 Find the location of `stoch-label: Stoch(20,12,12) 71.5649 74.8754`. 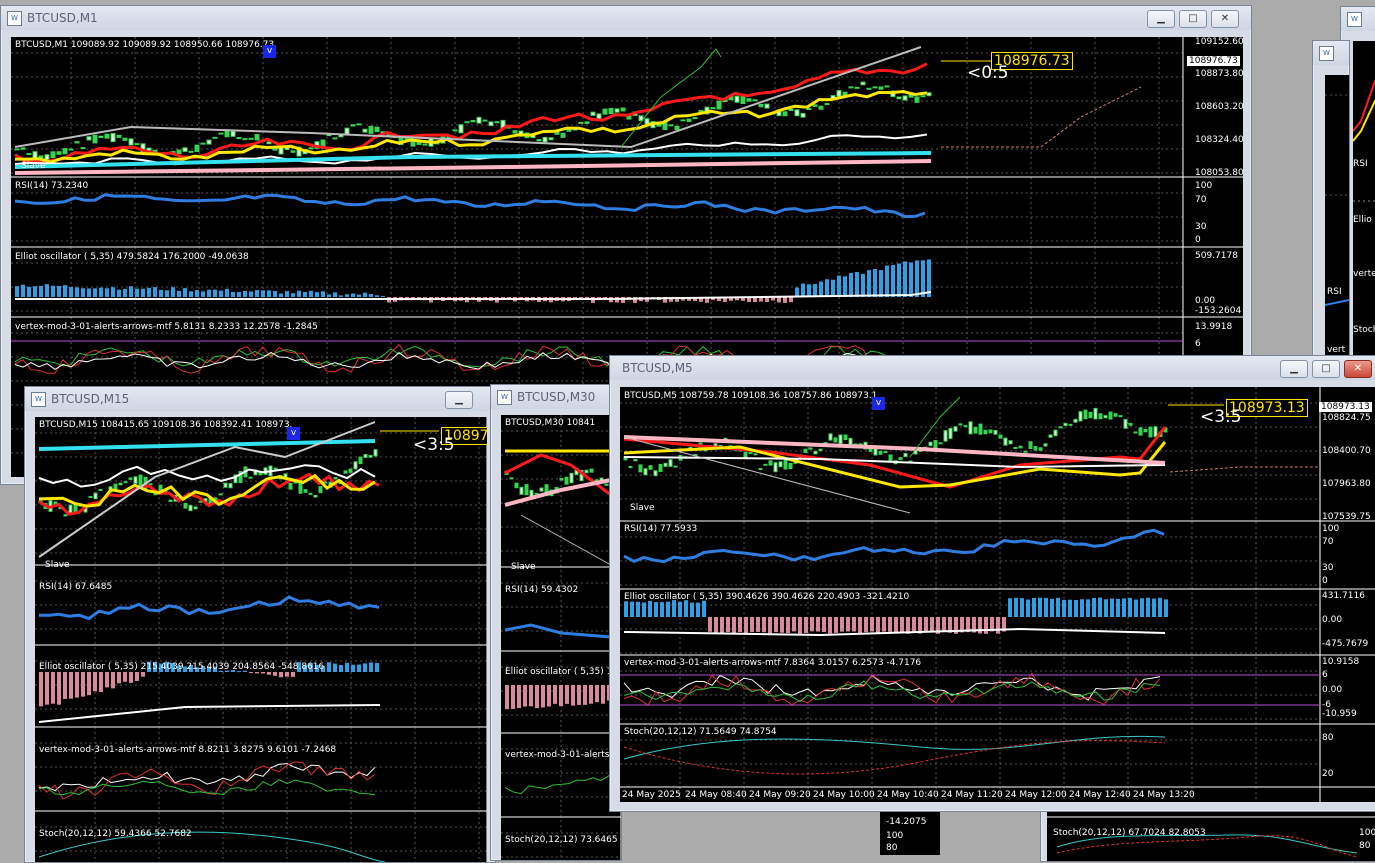

stoch-label: Stoch(20,12,12) 71.5649 74.8754 is located at coordinates (700, 732).